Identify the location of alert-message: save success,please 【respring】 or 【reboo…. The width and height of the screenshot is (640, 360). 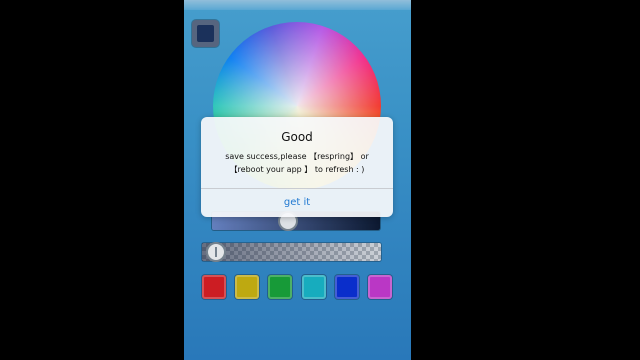
(297, 163).